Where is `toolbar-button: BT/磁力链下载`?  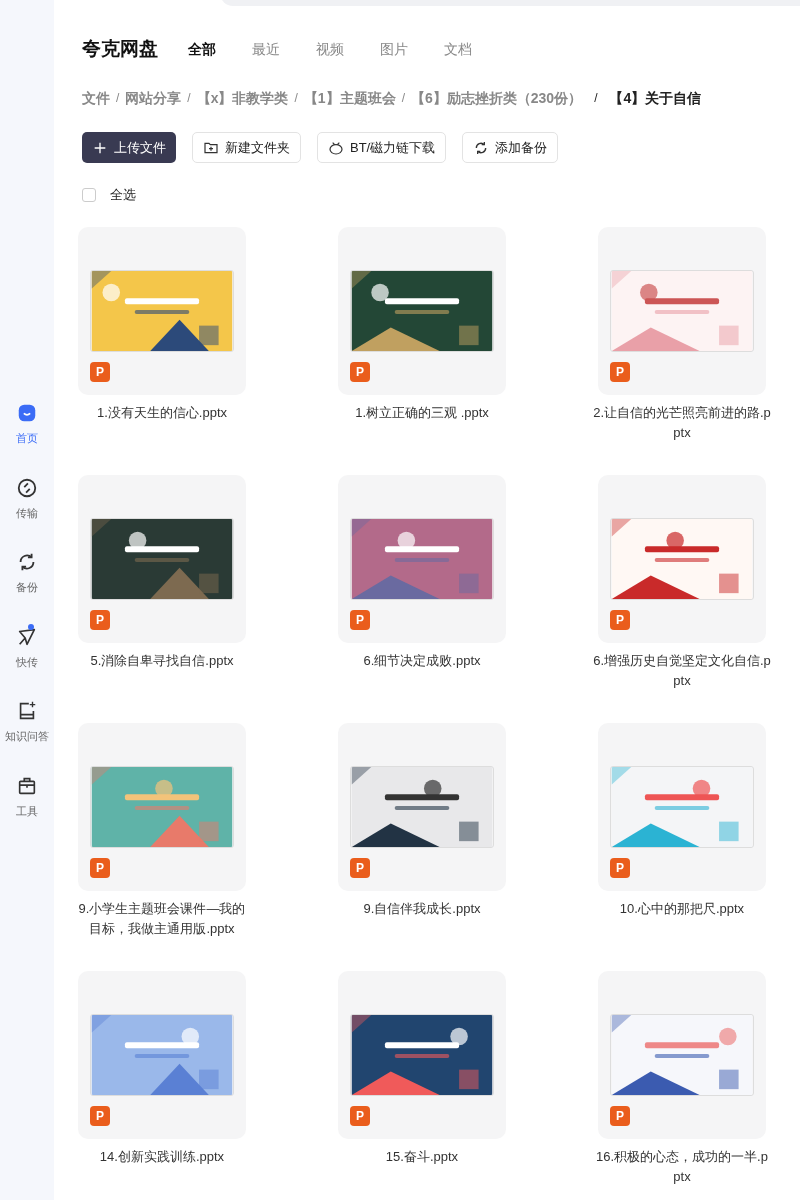
toolbar-button: BT/磁力链下载 is located at coordinates (382, 147).